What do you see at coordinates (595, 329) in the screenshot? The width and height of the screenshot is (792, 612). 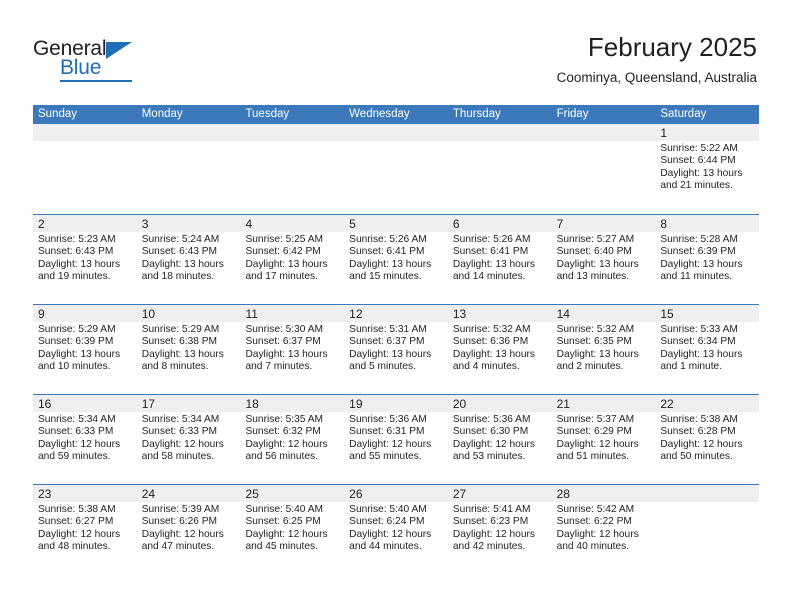 I see `sunrise-text: Sunrise: 5:32 AM` at bounding box center [595, 329].